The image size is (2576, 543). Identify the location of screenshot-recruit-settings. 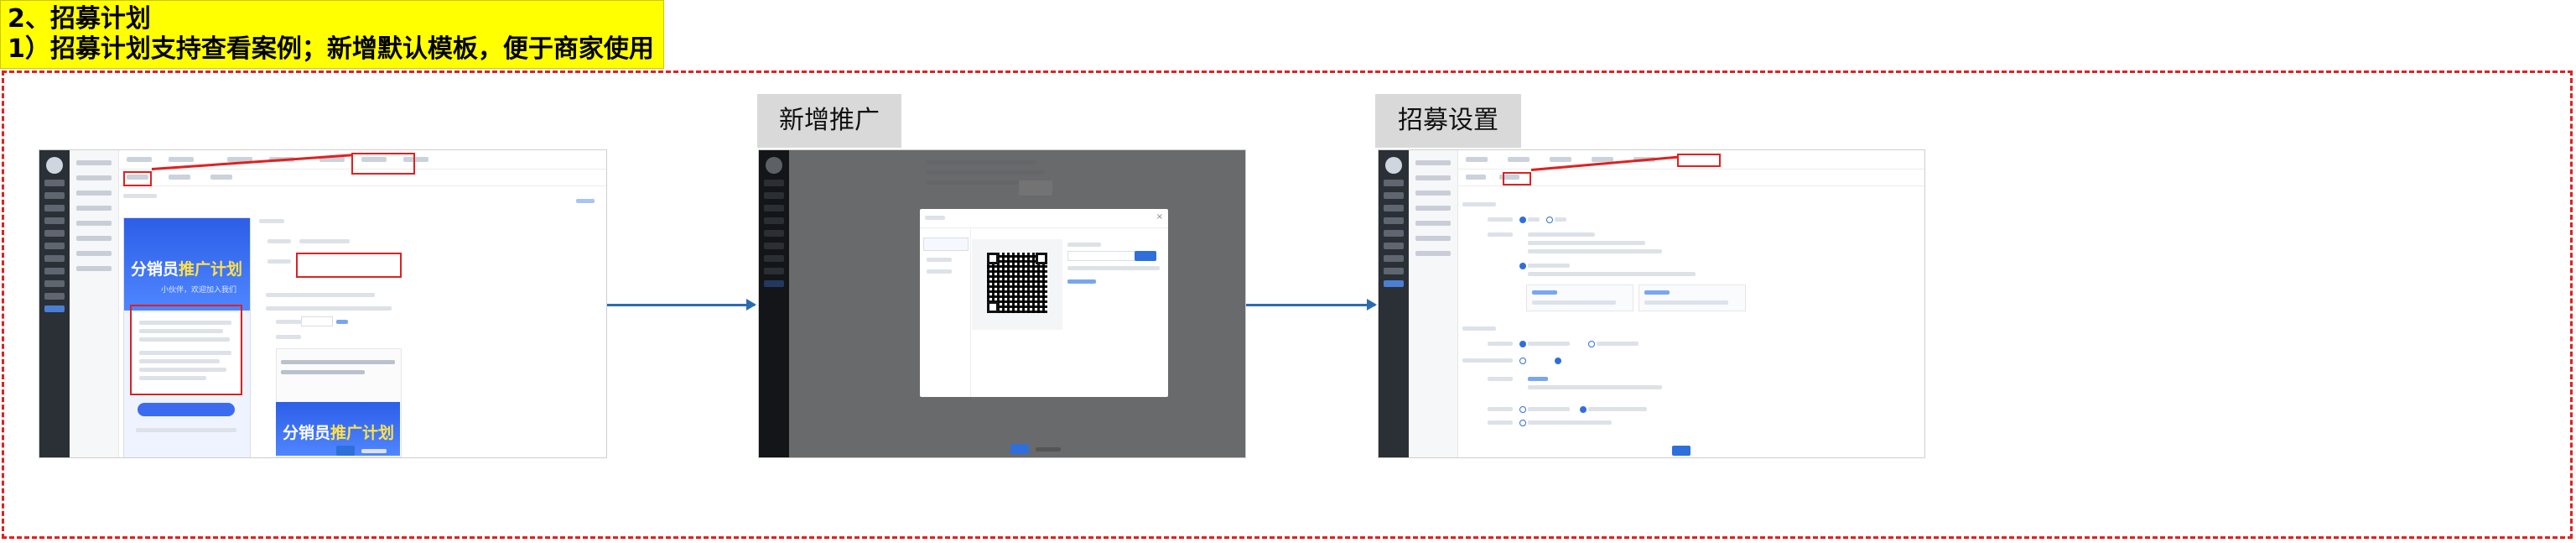
(1651, 303).